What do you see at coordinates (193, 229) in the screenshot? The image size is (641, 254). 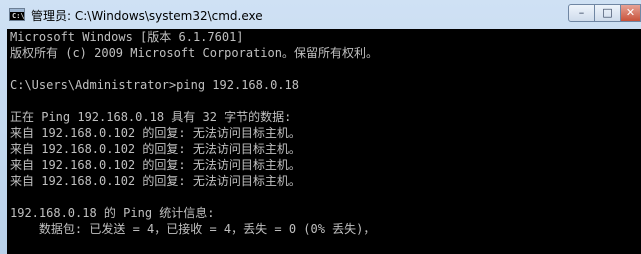 I see `console-line-stats-packets: 数据包: 已发送 = 4，已接收 = 4，丢失 = 0 (0% 丢失)，` at bounding box center [193, 229].